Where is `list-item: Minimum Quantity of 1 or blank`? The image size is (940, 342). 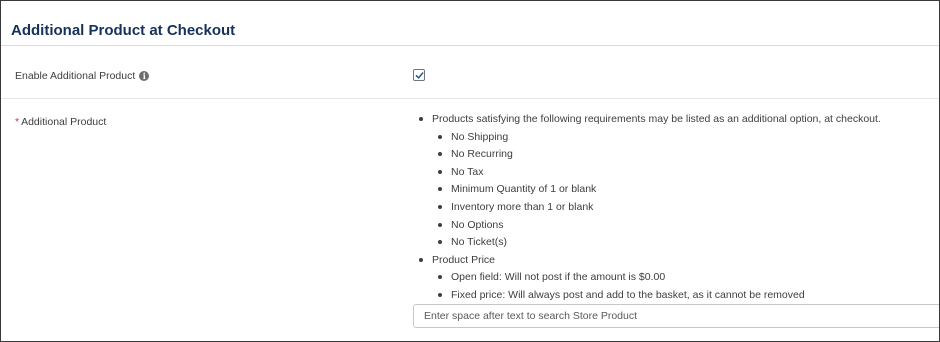 list-item: Minimum Quantity of 1 or blank is located at coordinates (517, 189).